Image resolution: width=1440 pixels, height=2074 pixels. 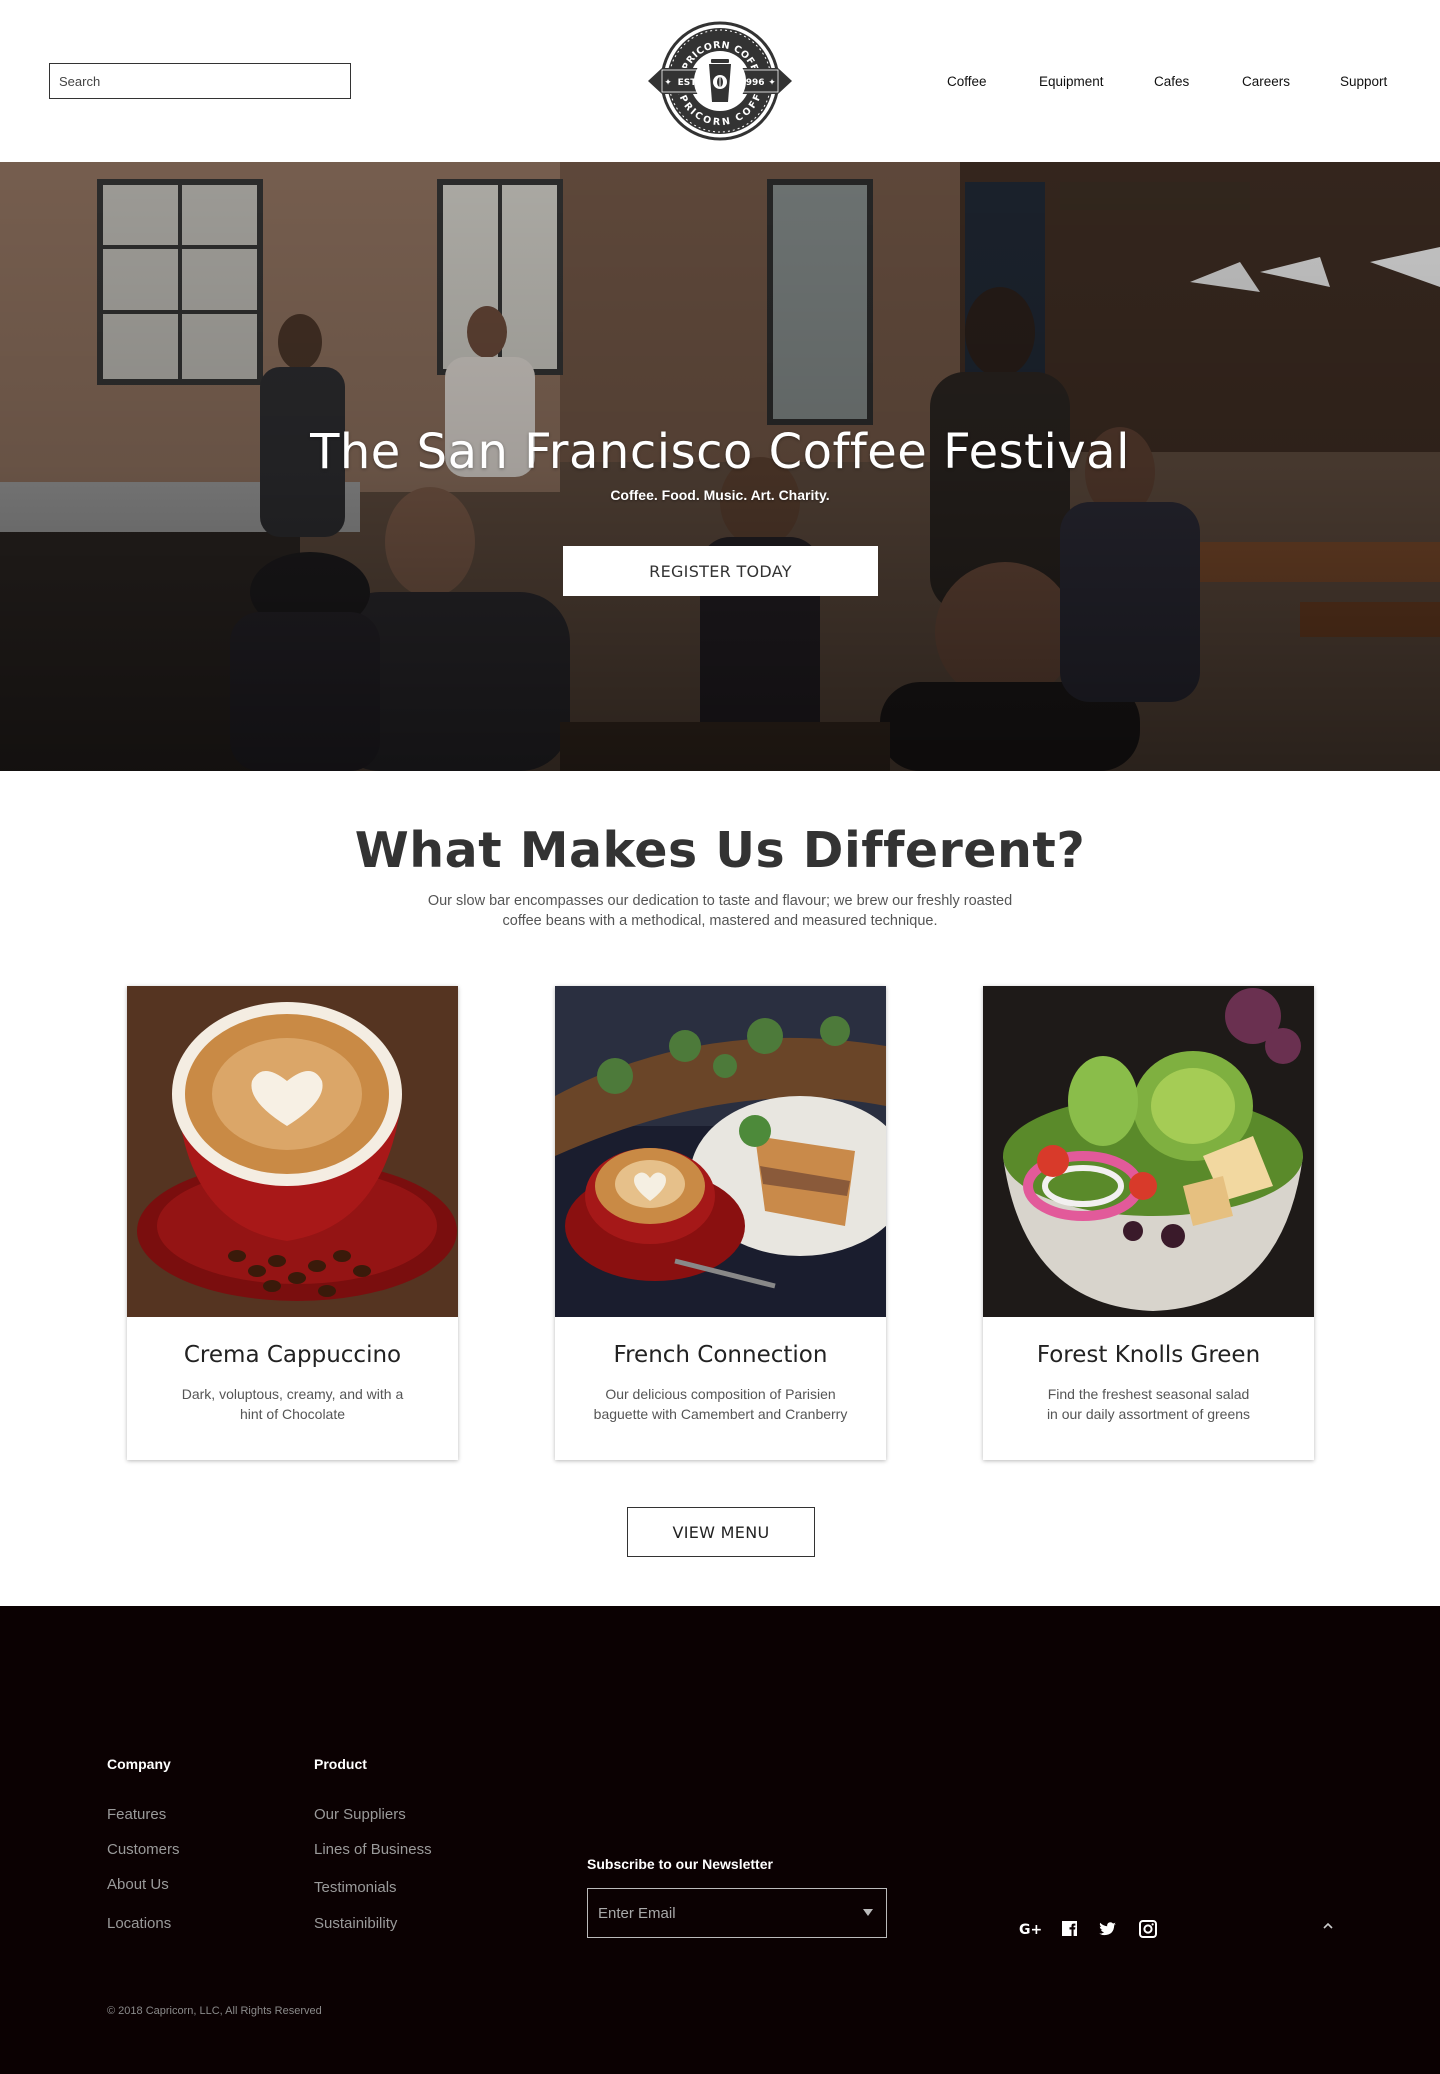 I want to click on nav-equipment: Equipment, so click(x=1071, y=81).